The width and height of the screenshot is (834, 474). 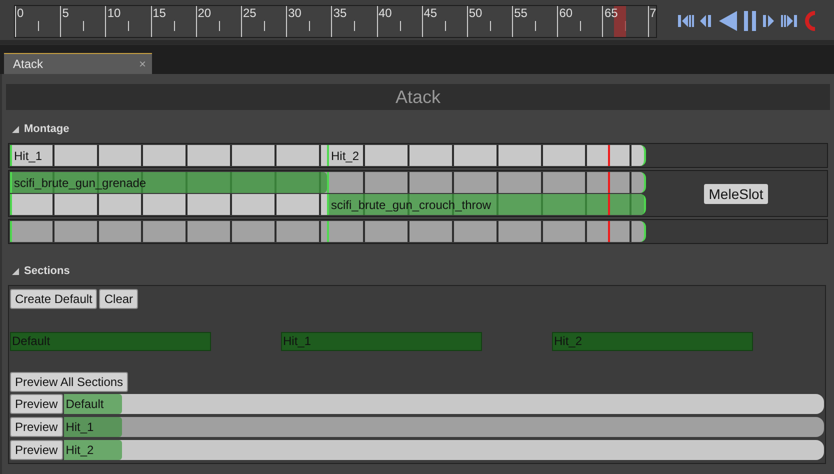 What do you see at coordinates (430, 13) in the screenshot?
I see `tick-label: 45` at bounding box center [430, 13].